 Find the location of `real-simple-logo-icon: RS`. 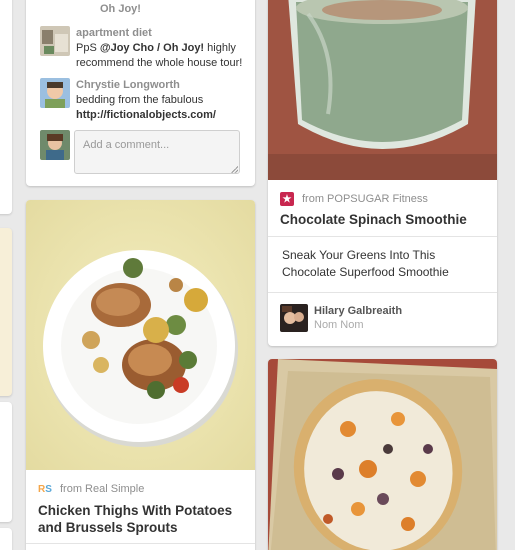

real-simple-logo-icon: RS is located at coordinates (45, 489).